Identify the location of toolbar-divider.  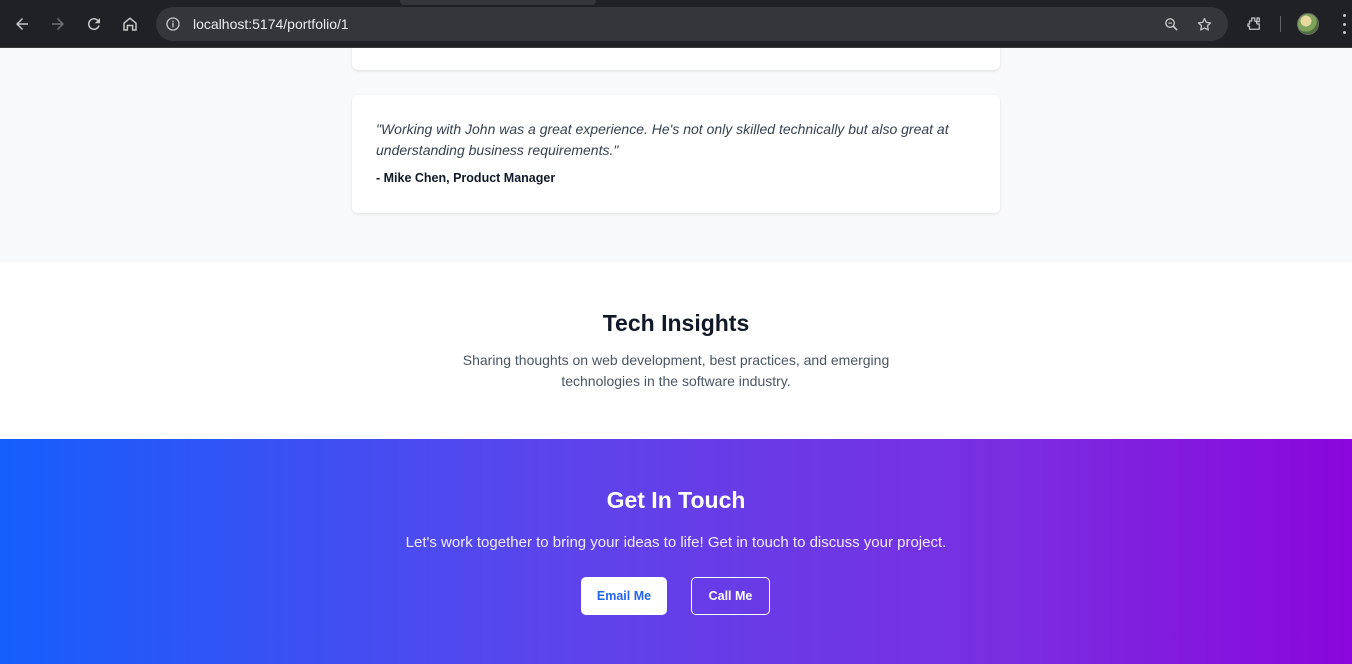
(1280, 24).